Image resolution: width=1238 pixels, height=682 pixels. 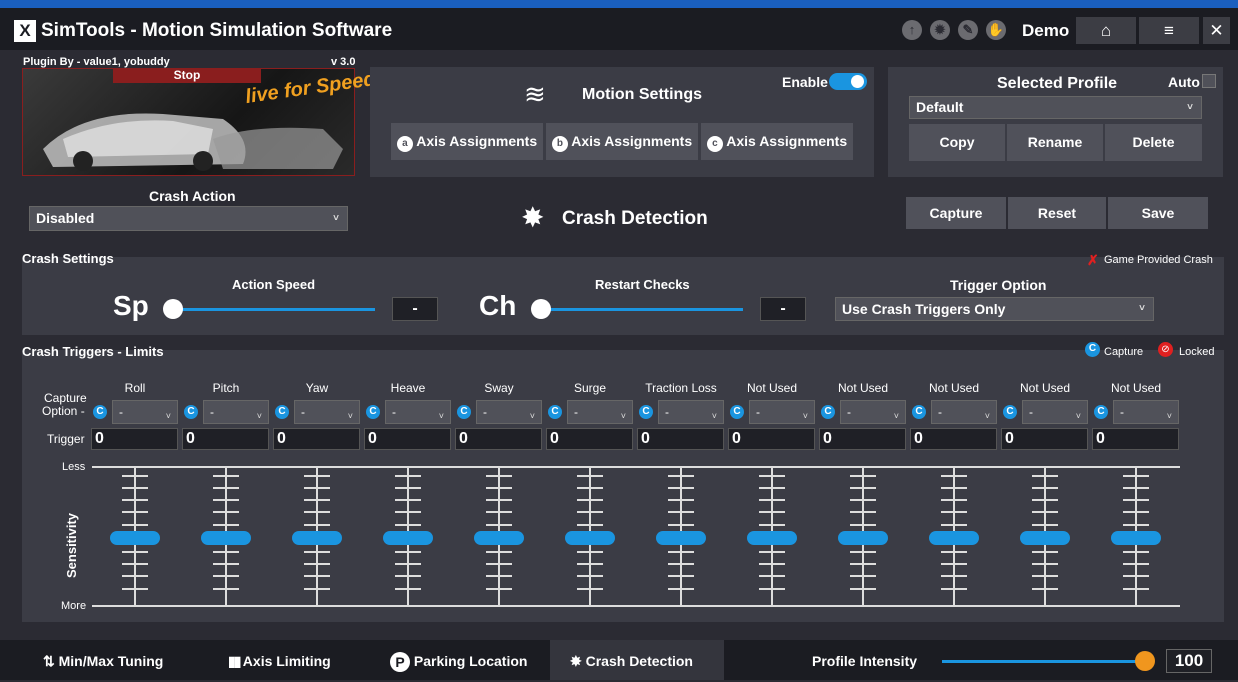 What do you see at coordinates (103, 660) in the screenshot?
I see `tab-min-max-tuning: ⇅ Min/Max Tuning` at bounding box center [103, 660].